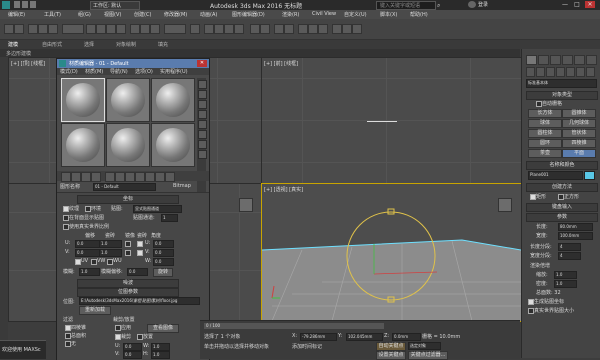  What do you see at coordinates (248, 14) in the screenshot?
I see `menu-graph-editors: 图形编辑器(D)` at bounding box center [248, 14].